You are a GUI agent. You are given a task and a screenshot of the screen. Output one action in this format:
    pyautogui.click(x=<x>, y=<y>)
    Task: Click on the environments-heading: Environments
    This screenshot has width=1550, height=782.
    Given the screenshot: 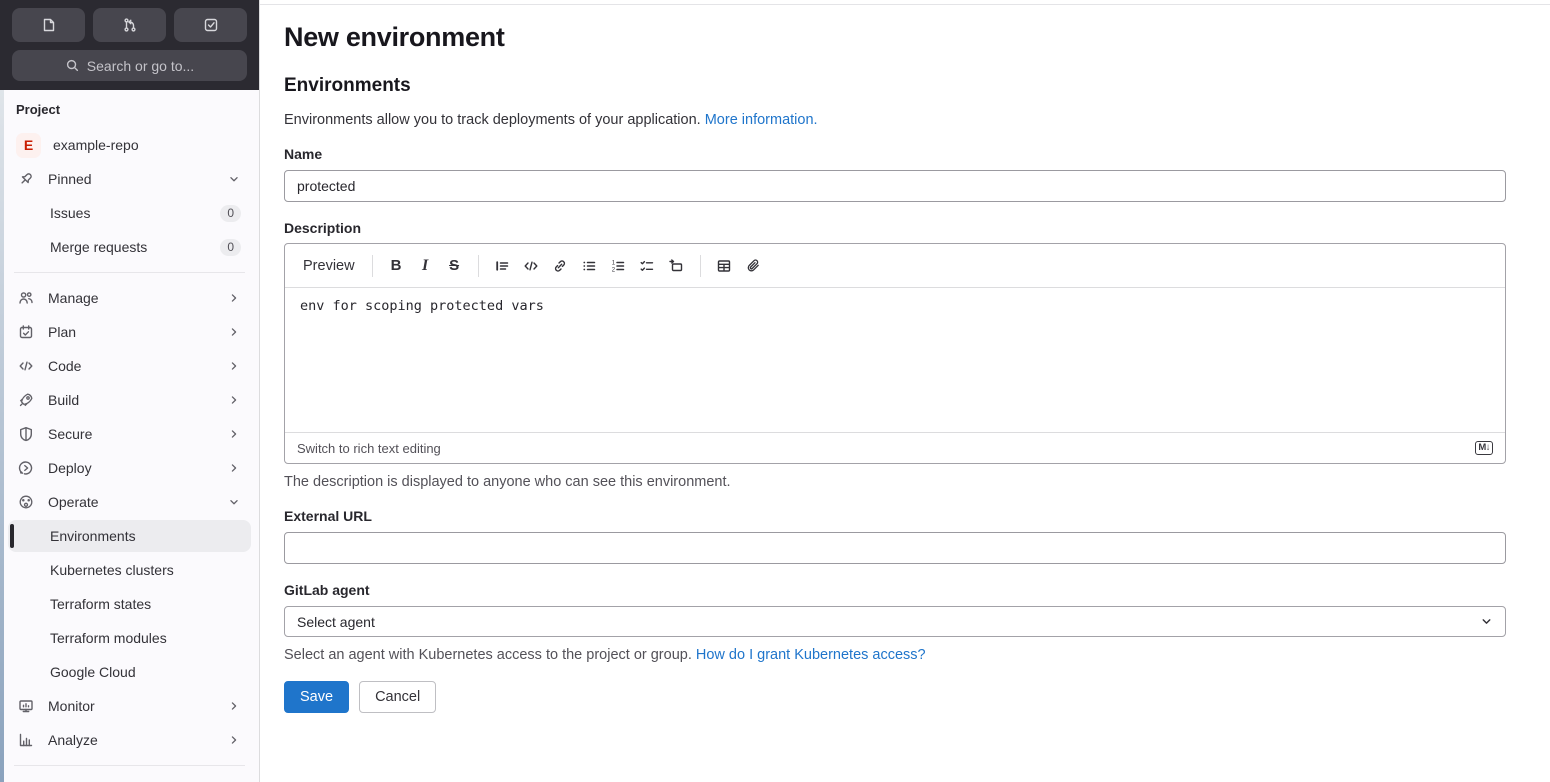 What is the action you would take?
    pyautogui.click(x=347, y=85)
    